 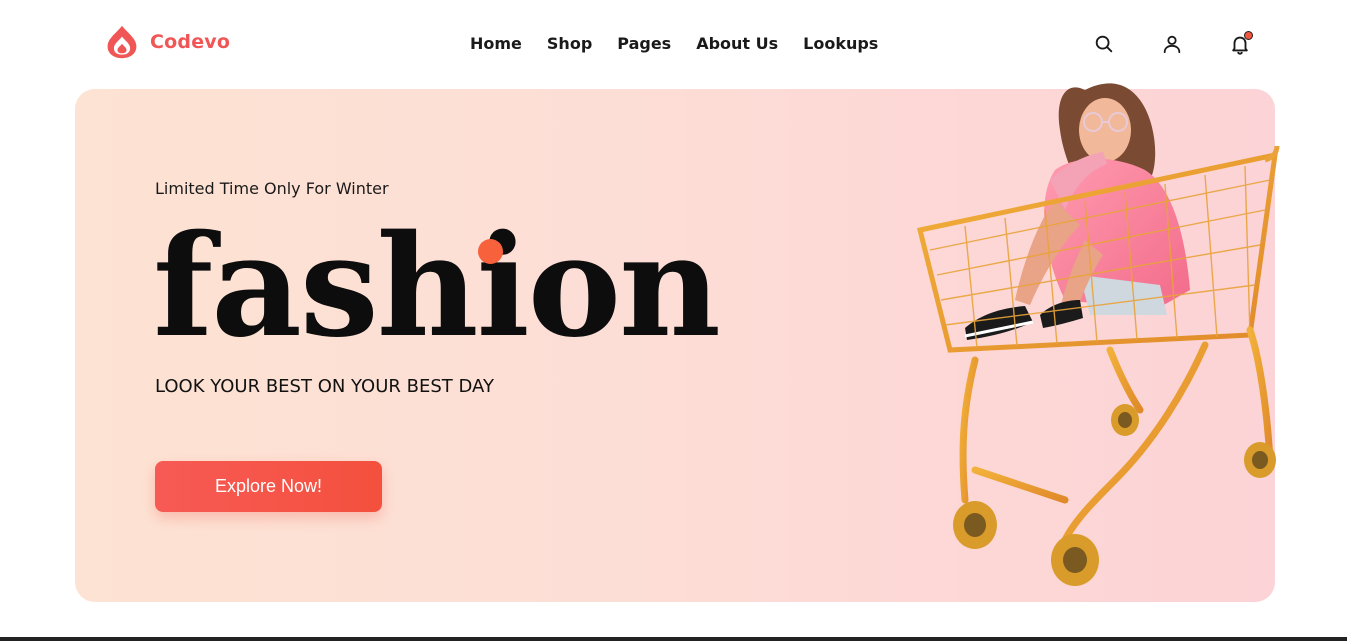 What do you see at coordinates (190, 42) in the screenshot?
I see `brand-name: Codevo` at bounding box center [190, 42].